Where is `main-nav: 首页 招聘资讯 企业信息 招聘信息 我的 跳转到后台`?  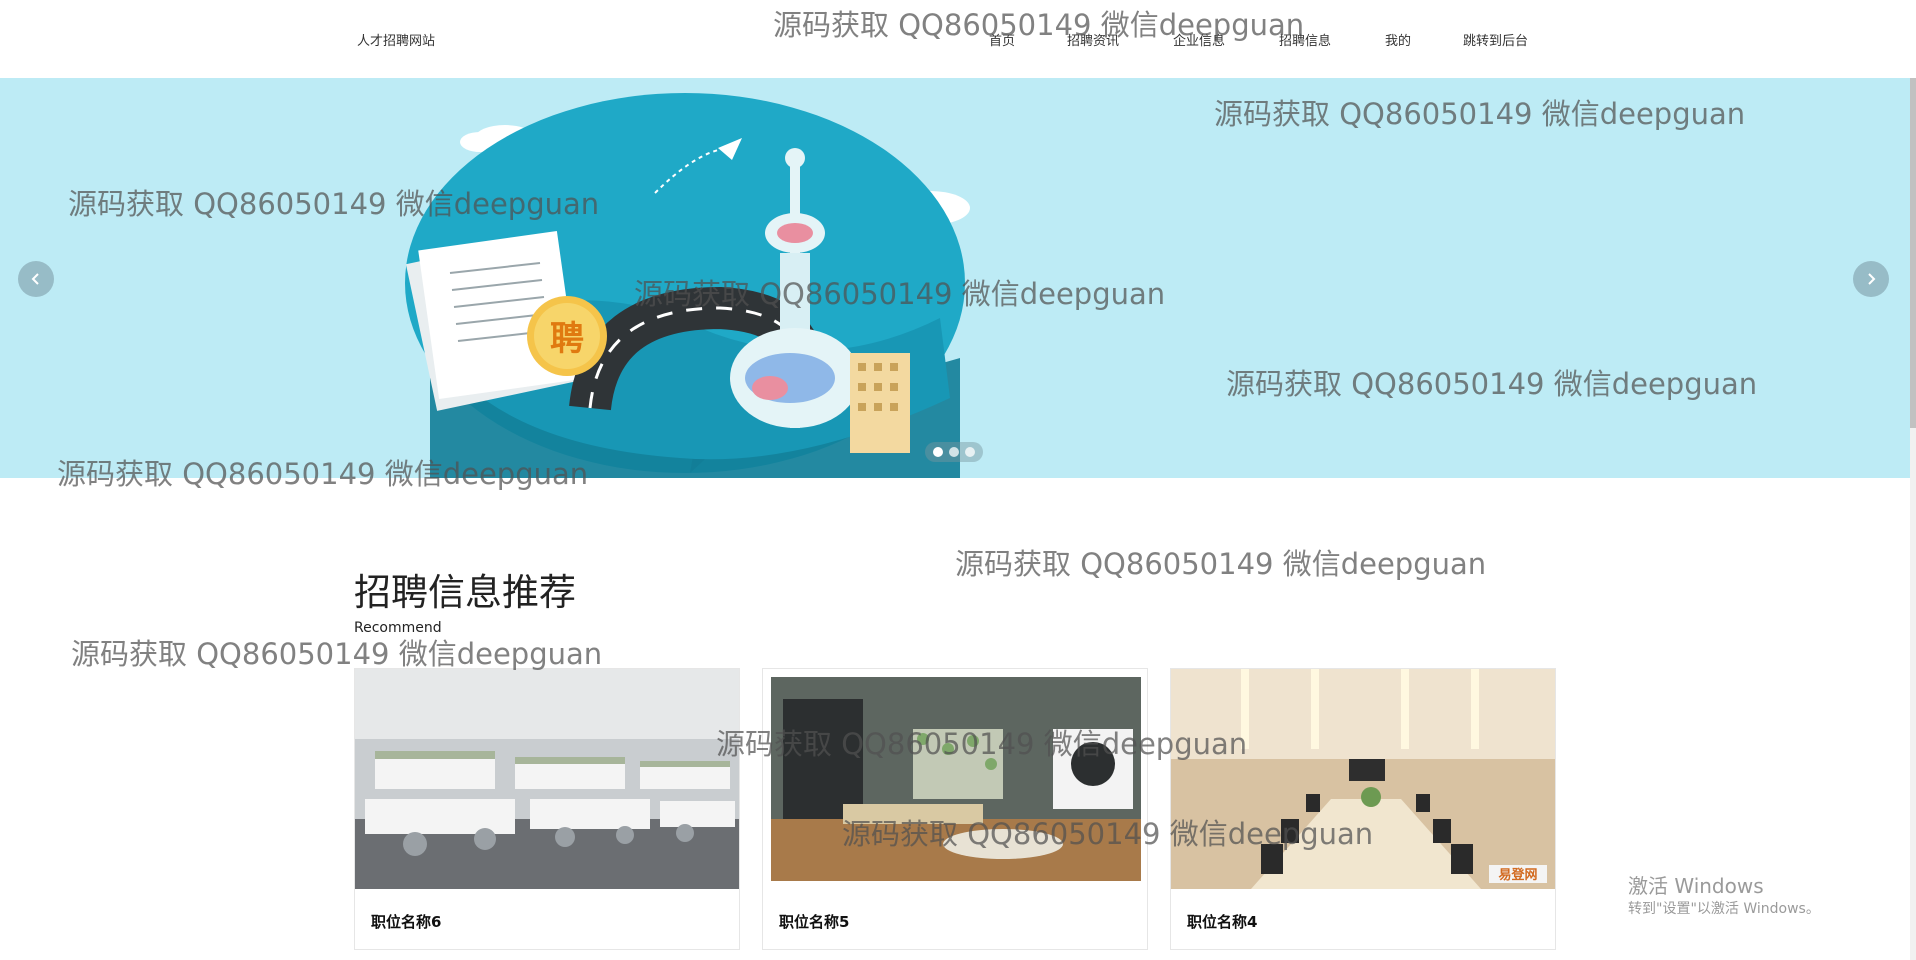 main-nav: 首页 招聘资讯 企业信息 招聘信息 我的 跳转到后台 is located at coordinates (958, 40).